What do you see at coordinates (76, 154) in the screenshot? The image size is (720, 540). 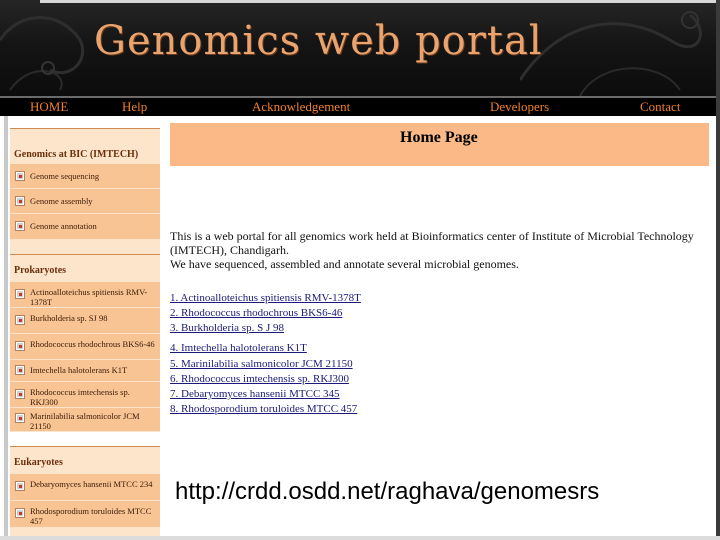 I see `sidebar-heading: Genomics at BIC (IMTECH)` at bounding box center [76, 154].